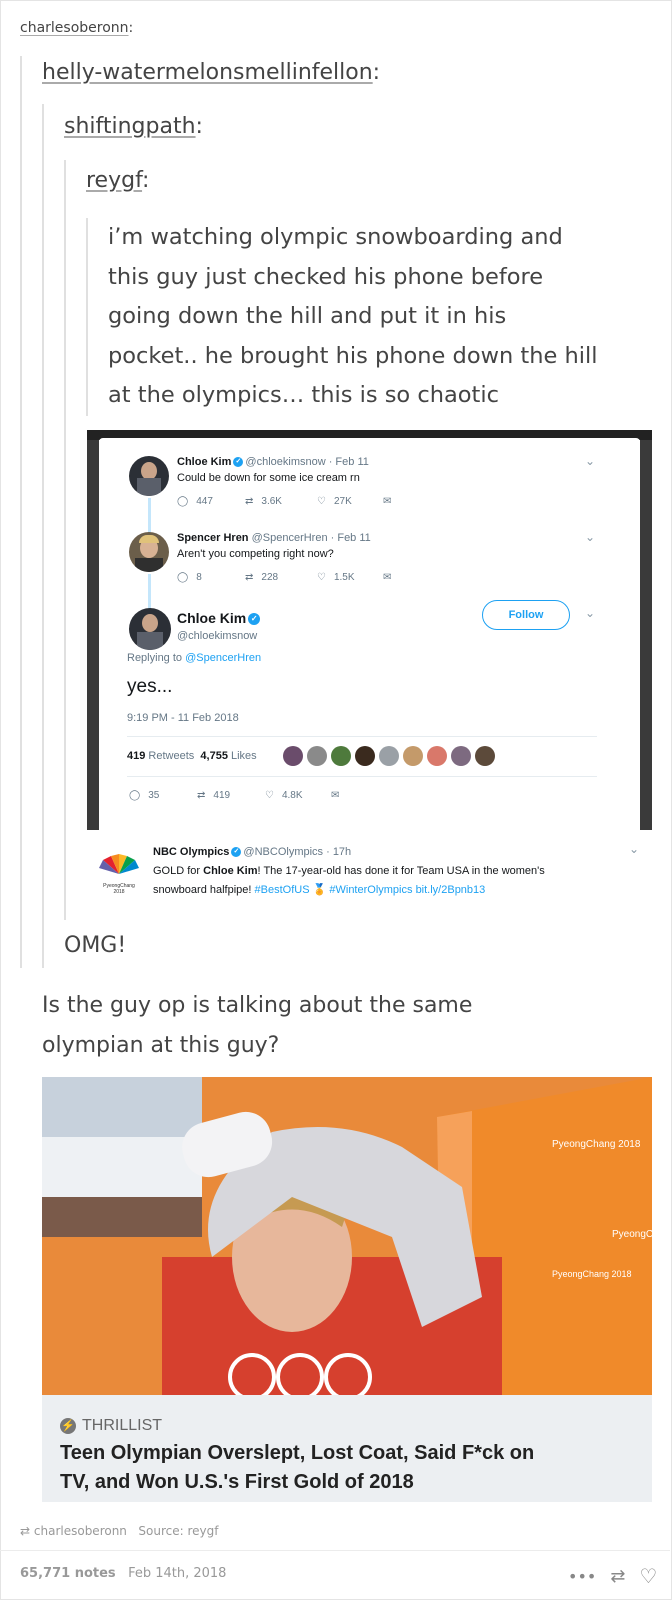  Describe the element at coordinates (451, 890) in the screenshot. I see `url-link: bit.ly/2Bpnb13` at that location.